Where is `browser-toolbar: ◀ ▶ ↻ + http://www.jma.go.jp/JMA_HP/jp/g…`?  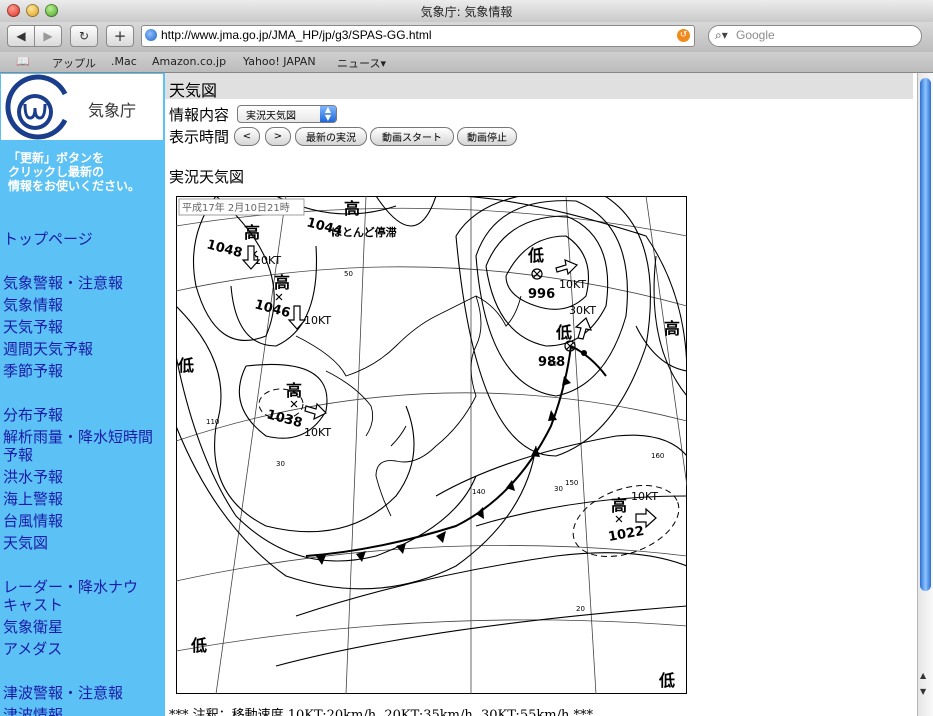
browser-toolbar: ◀ ▶ ↻ + http://www.jma.go.jp/JMA_HP/jp/g… is located at coordinates (466, 37).